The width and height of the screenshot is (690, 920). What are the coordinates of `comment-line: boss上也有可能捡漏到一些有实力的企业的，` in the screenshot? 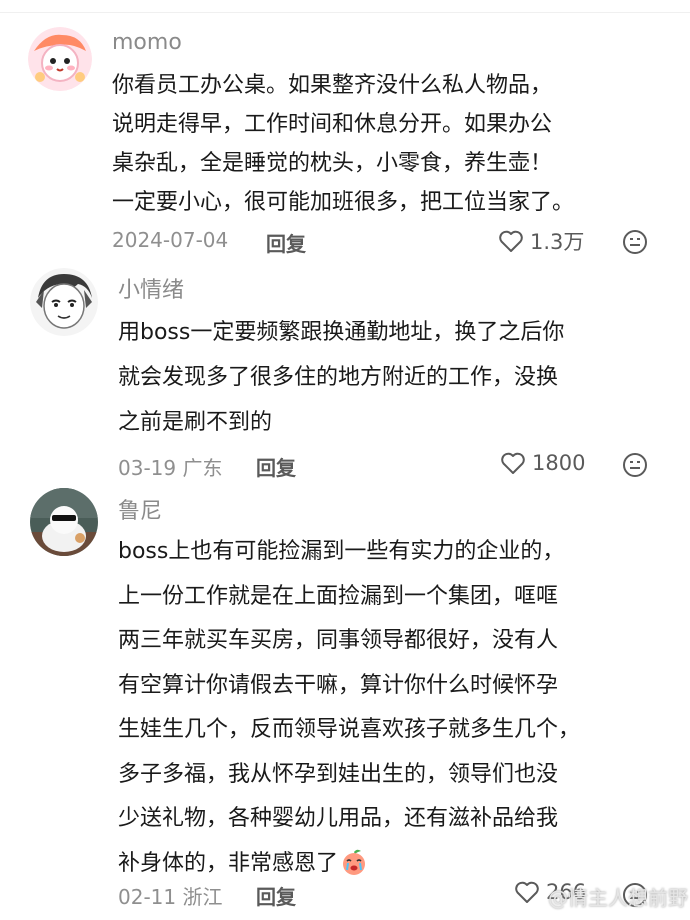 It's located at (341, 551).